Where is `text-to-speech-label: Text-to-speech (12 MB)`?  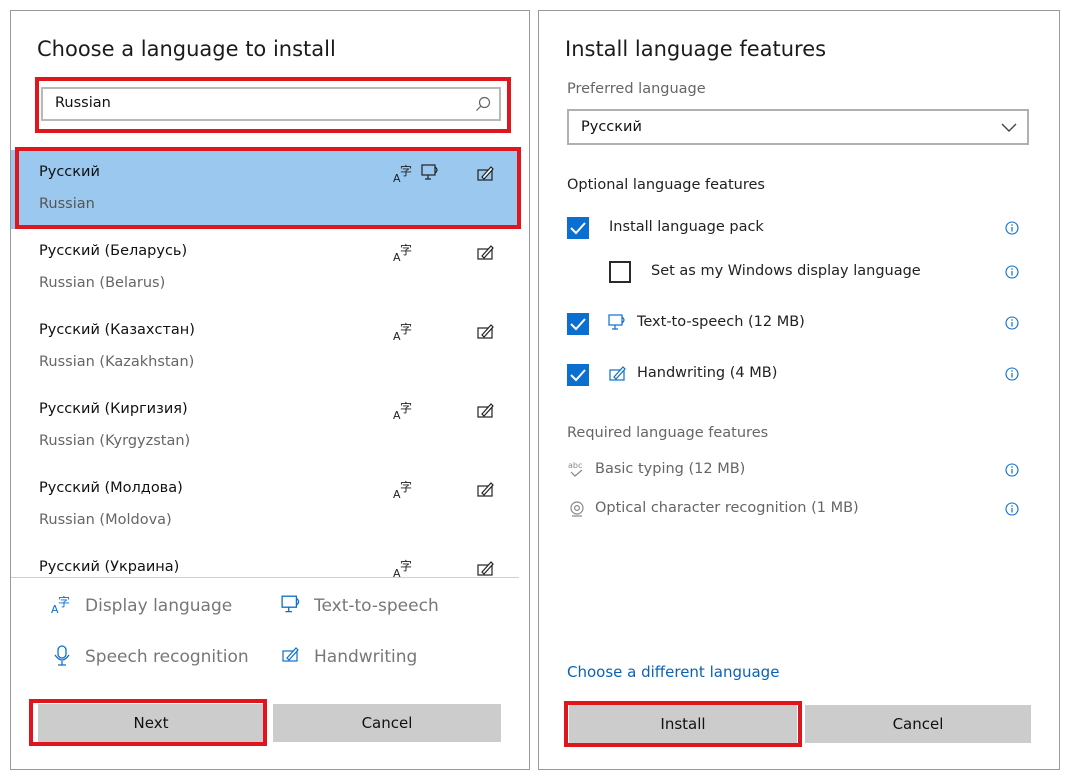 text-to-speech-label: Text-to-speech (12 MB) is located at coordinates (721, 322).